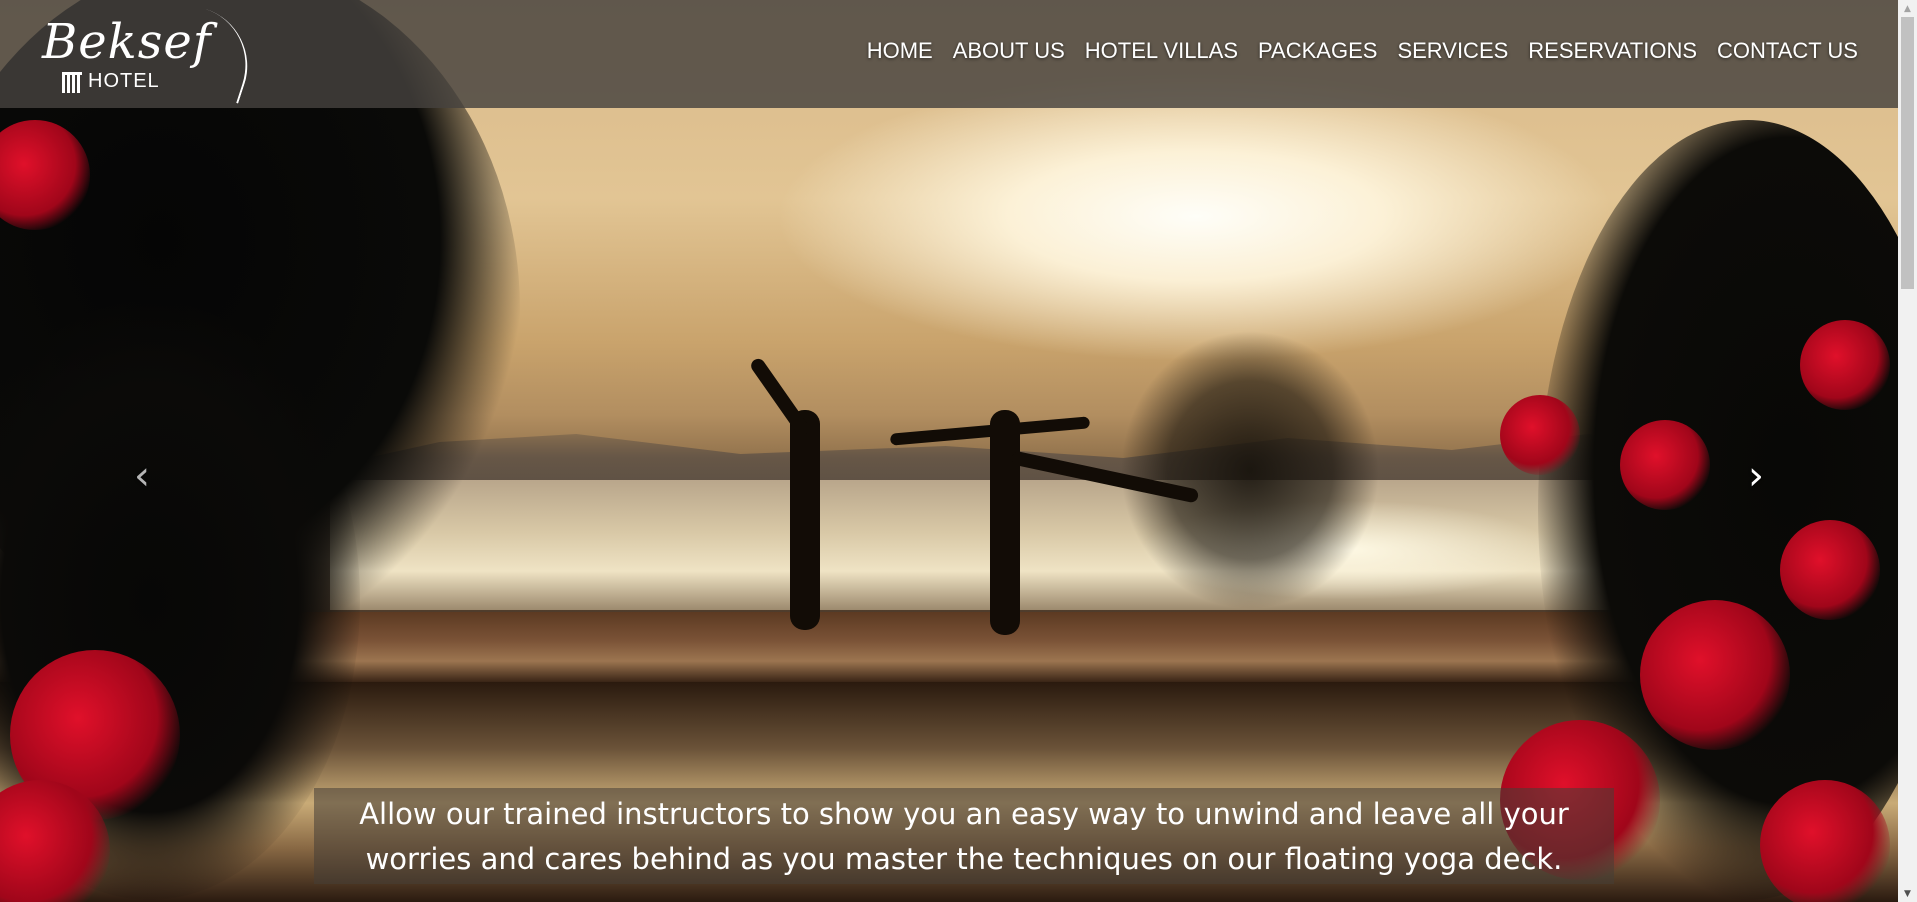 The width and height of the screenshot is (1917, 902). Describe the element at coordinates (805, 520) in the screenshot. I see `yoga-figure-left` at that location.